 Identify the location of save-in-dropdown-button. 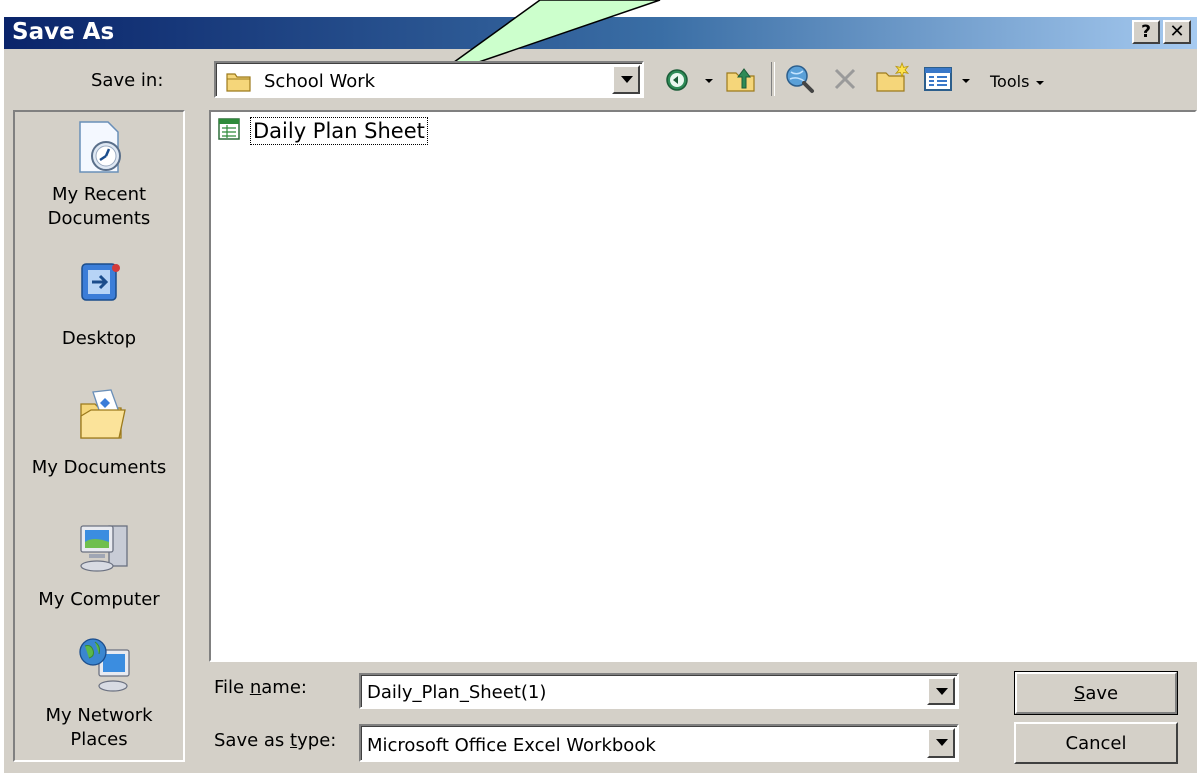
(626, 79).